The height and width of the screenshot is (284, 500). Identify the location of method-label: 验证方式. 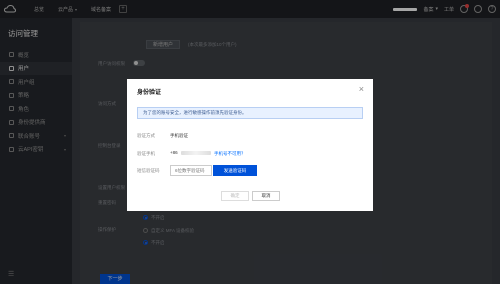
(146, 135).